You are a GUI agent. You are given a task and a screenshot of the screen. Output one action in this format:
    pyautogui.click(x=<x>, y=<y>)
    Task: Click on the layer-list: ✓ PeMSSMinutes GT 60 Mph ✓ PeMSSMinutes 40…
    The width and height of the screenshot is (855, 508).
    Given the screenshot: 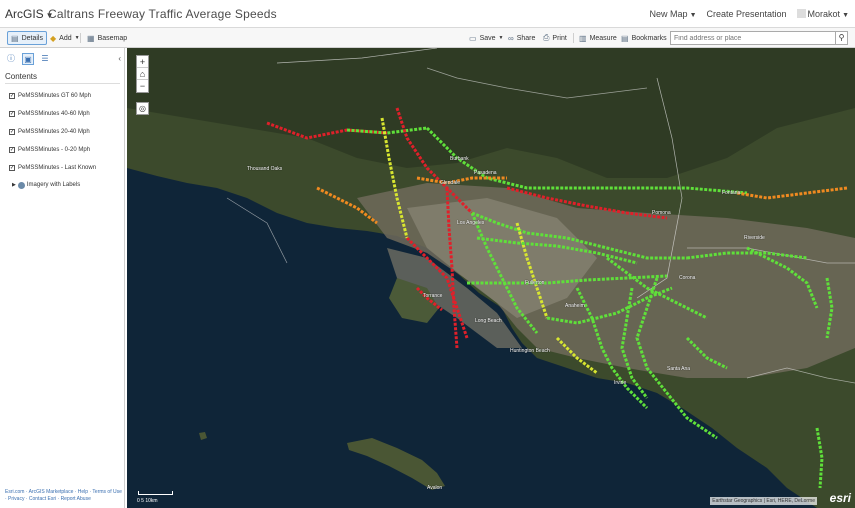 What is the action you would take?
    pyautogui.click(x=52, y=140)
    